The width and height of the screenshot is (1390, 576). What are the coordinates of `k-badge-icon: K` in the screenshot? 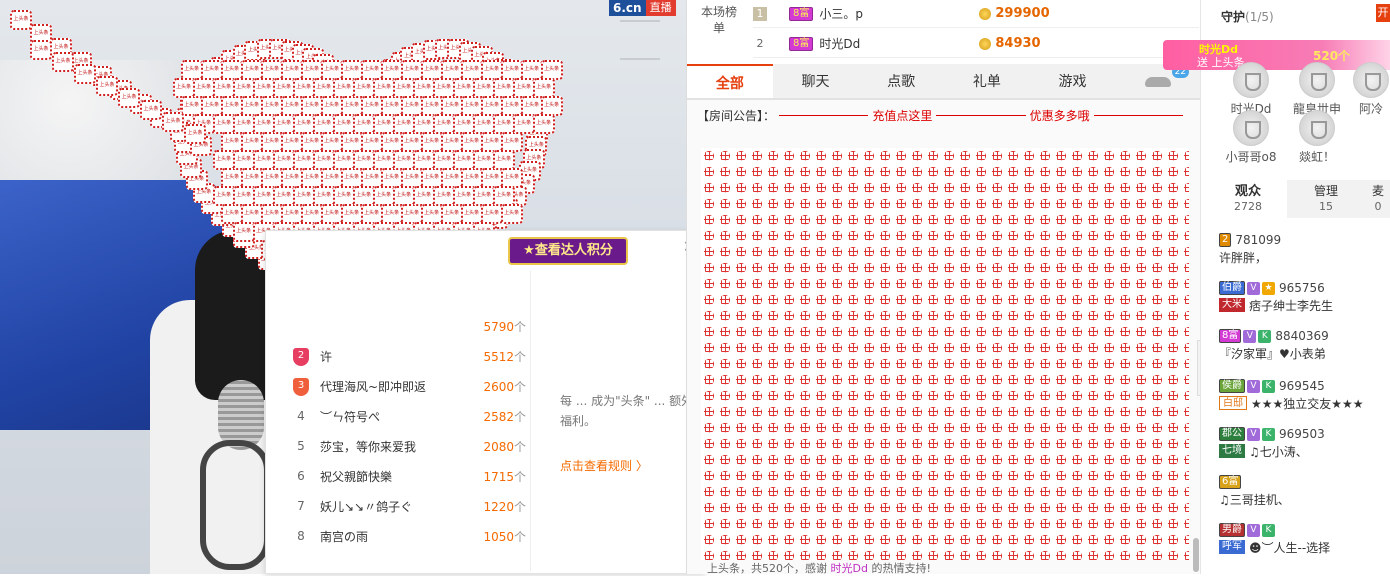 It's located at (1268, 386).